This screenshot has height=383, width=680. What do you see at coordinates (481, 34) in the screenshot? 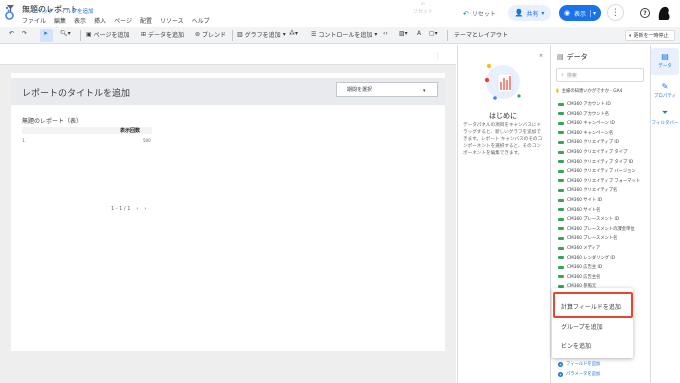
I see `theme-layout-button: テーマとレイアウト` at bounding box center [481, 34].